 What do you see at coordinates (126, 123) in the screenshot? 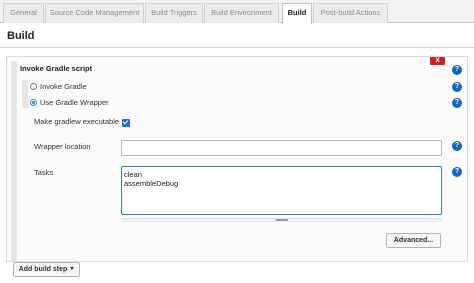
I see `make-executable-checkbox` at bounding box center [126, 123].